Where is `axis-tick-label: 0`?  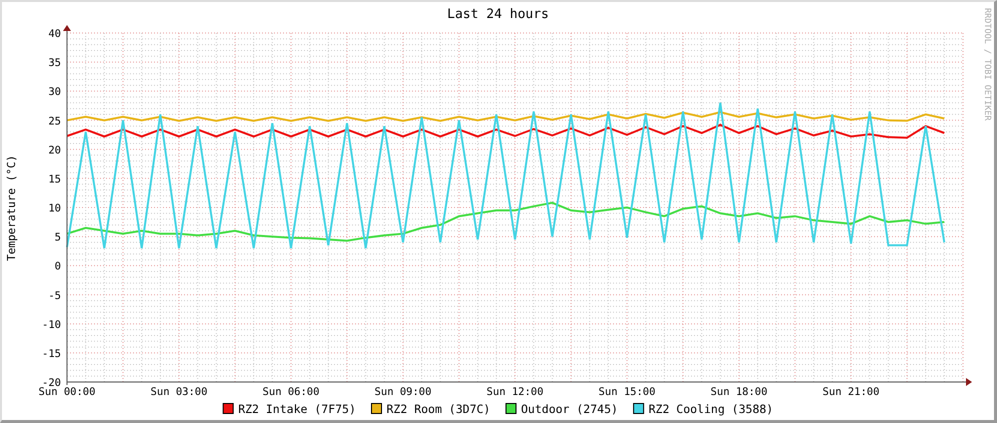 axis-tick-label: 0 is located at coordinates (57, 266).